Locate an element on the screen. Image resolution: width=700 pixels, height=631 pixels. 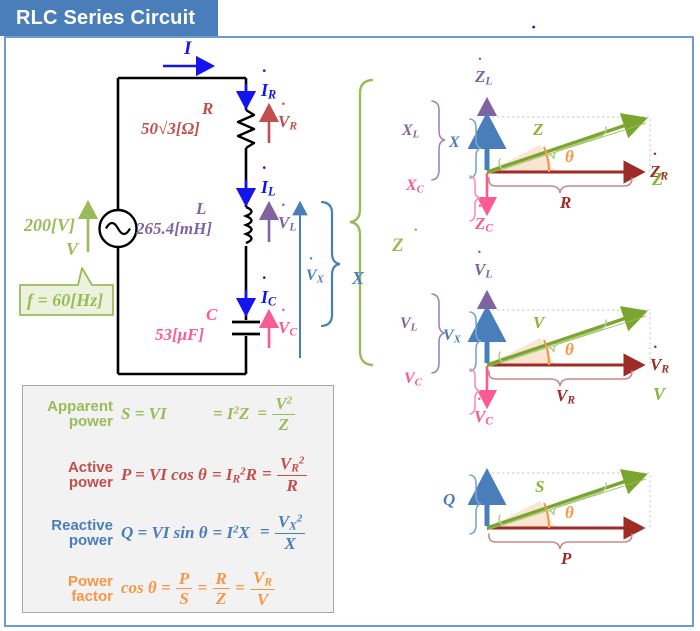
impedance-ZL-sub: L is located at coordinates (489, 81).